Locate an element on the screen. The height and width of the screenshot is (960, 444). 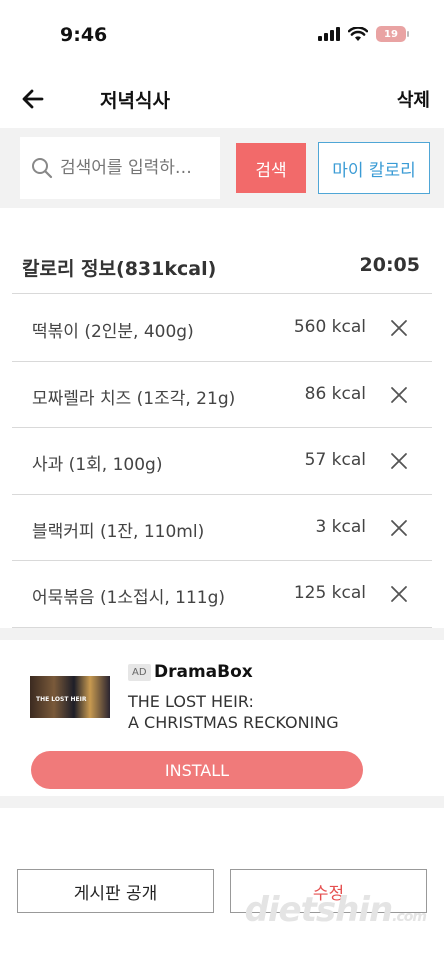
calorie-info-title: 칼로리 정보(831kcal) is located at coordinates (119, 269).